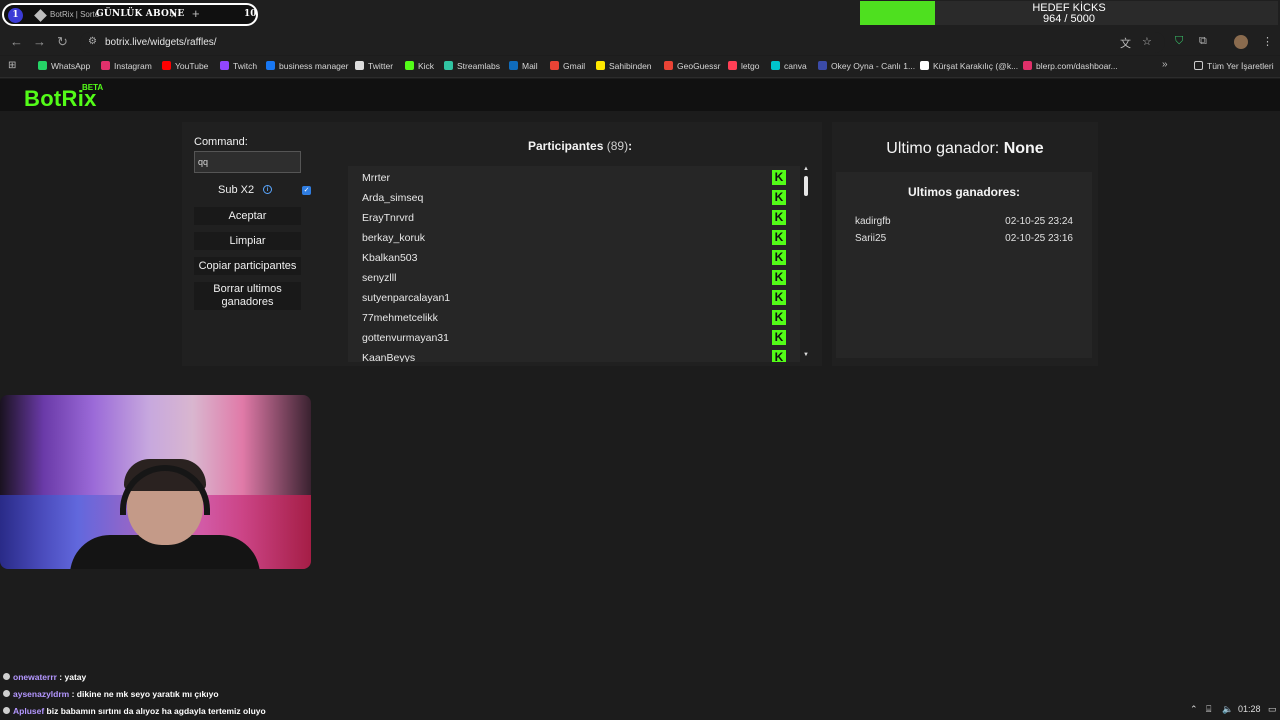  I want to click on delete-winners-button: Borrar ultimos ganadores, so click(247, 296).